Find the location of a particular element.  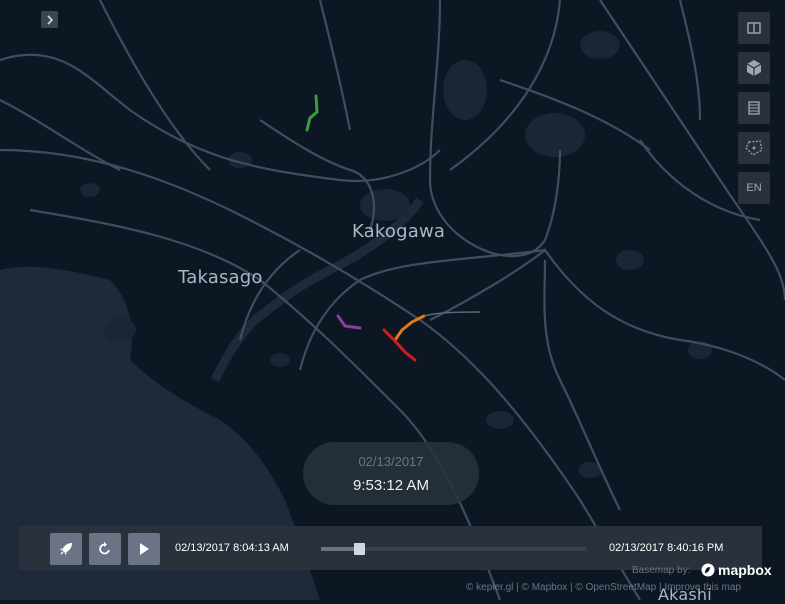

split-map-button is located at coordinates (754, 28).